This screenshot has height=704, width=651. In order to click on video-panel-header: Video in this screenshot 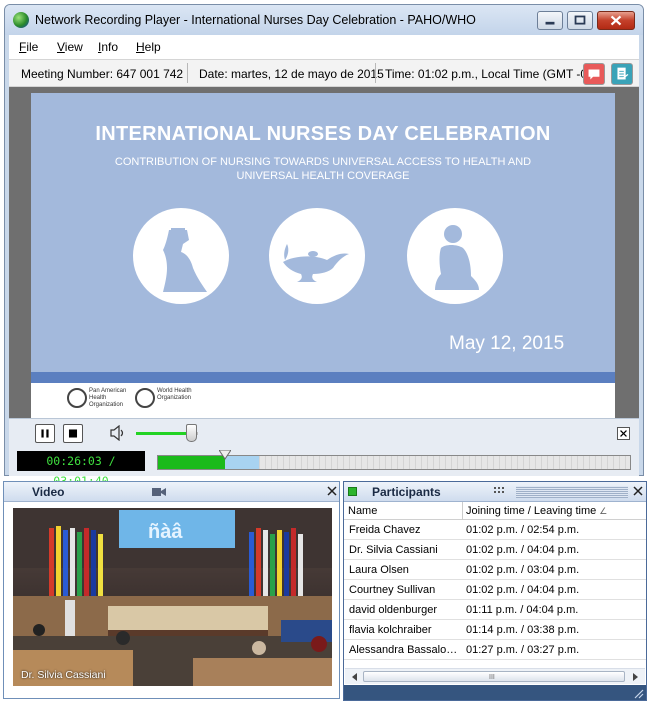, I will do `click(171, 492)`.